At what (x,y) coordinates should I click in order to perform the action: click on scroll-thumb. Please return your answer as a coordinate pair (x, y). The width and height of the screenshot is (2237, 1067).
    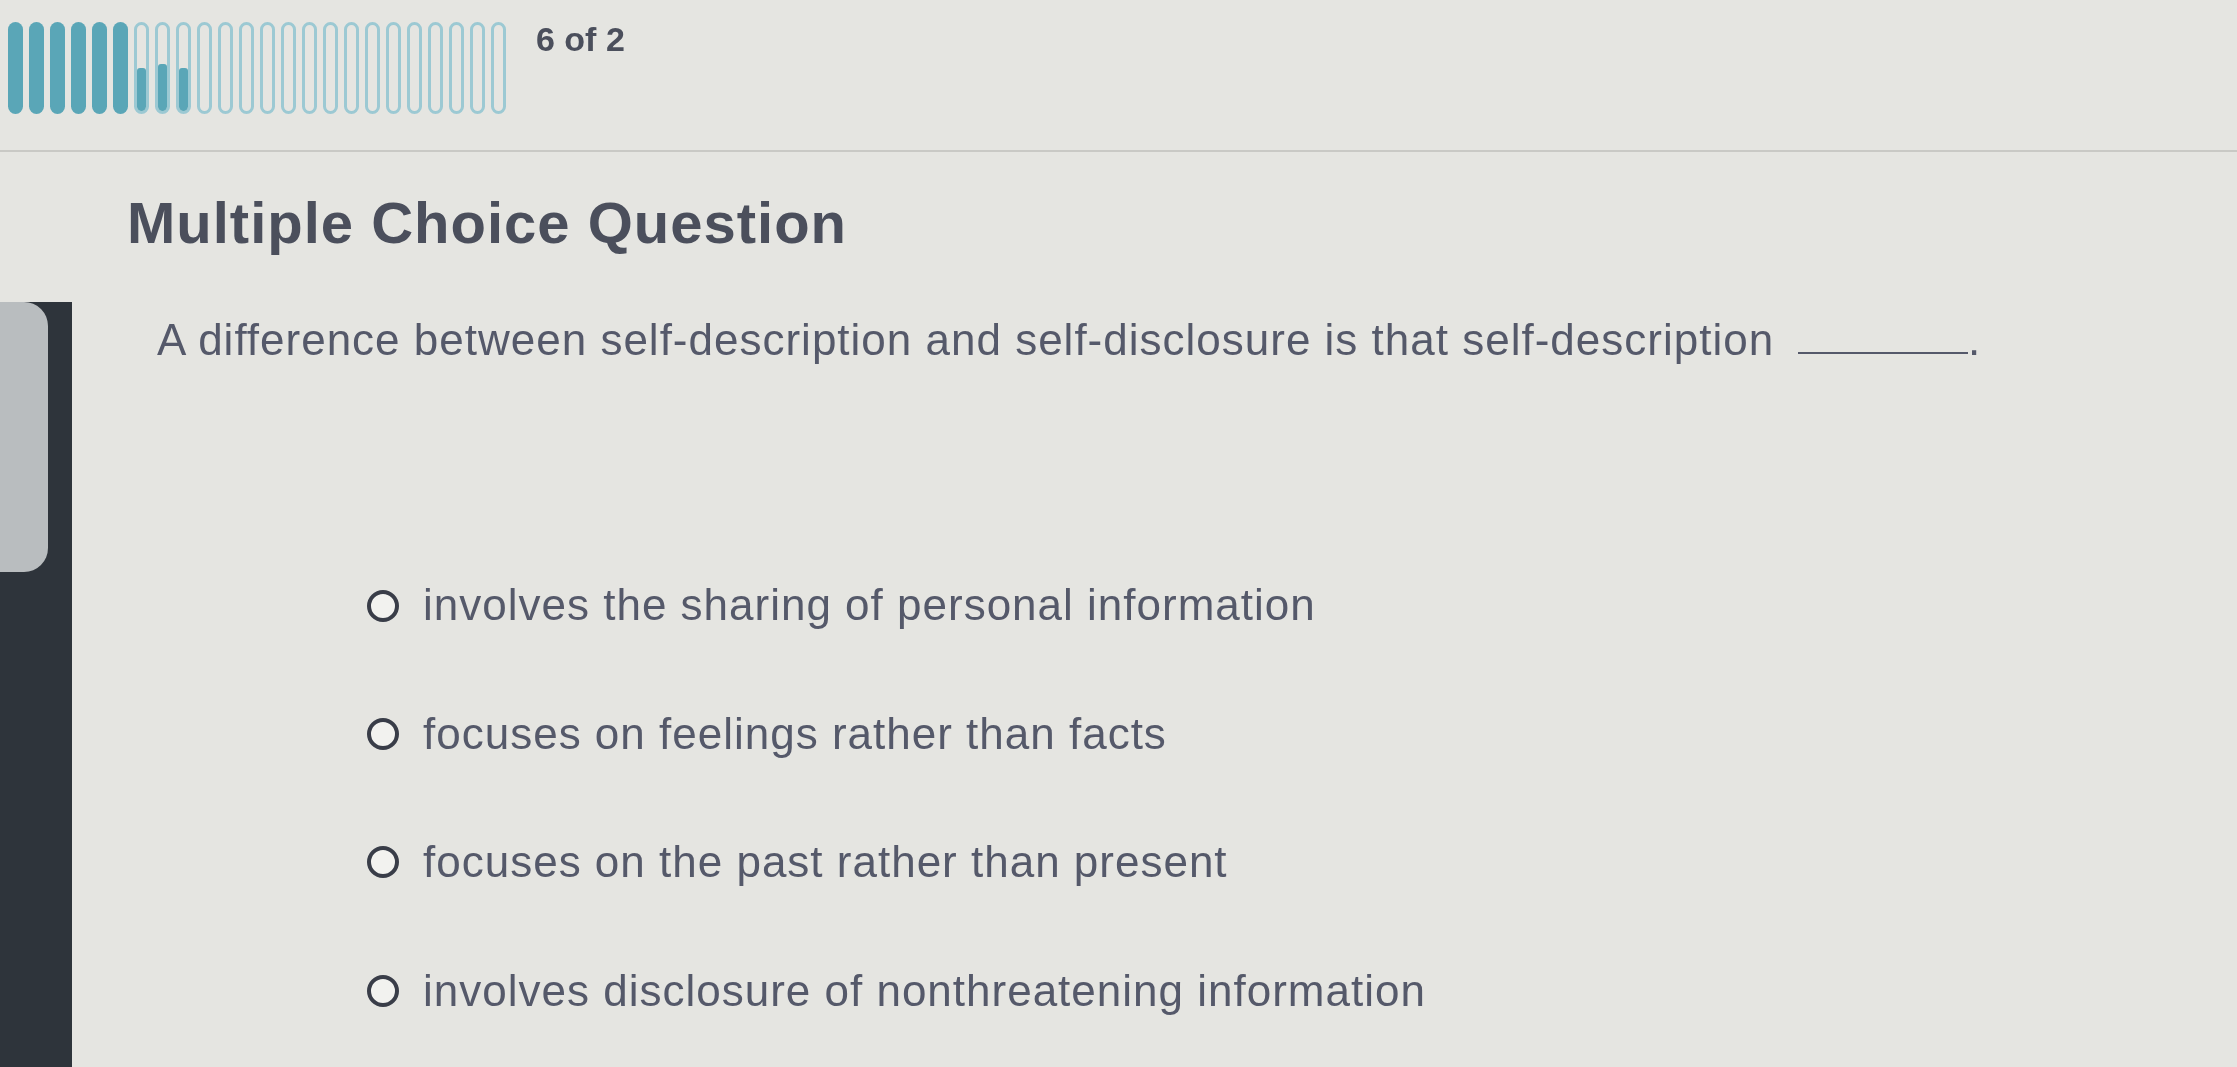
    Looking at the image, I should click on (24, 437).